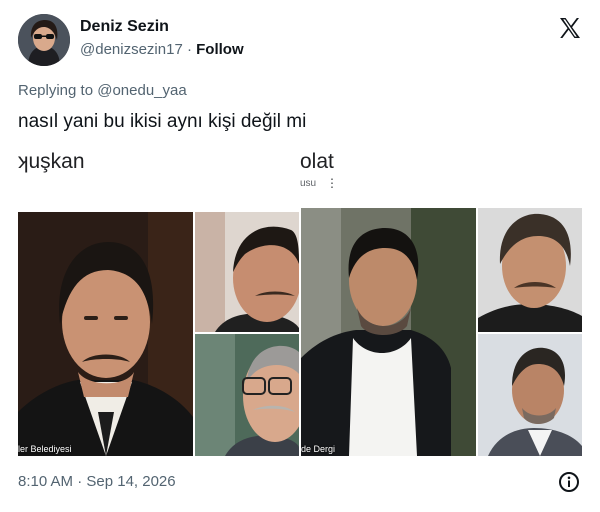 The image size is (600, 512). Describe the element at coordinates (318, 449) in the screenshot. I see `photo-caption-right: de Dergi` at that location.